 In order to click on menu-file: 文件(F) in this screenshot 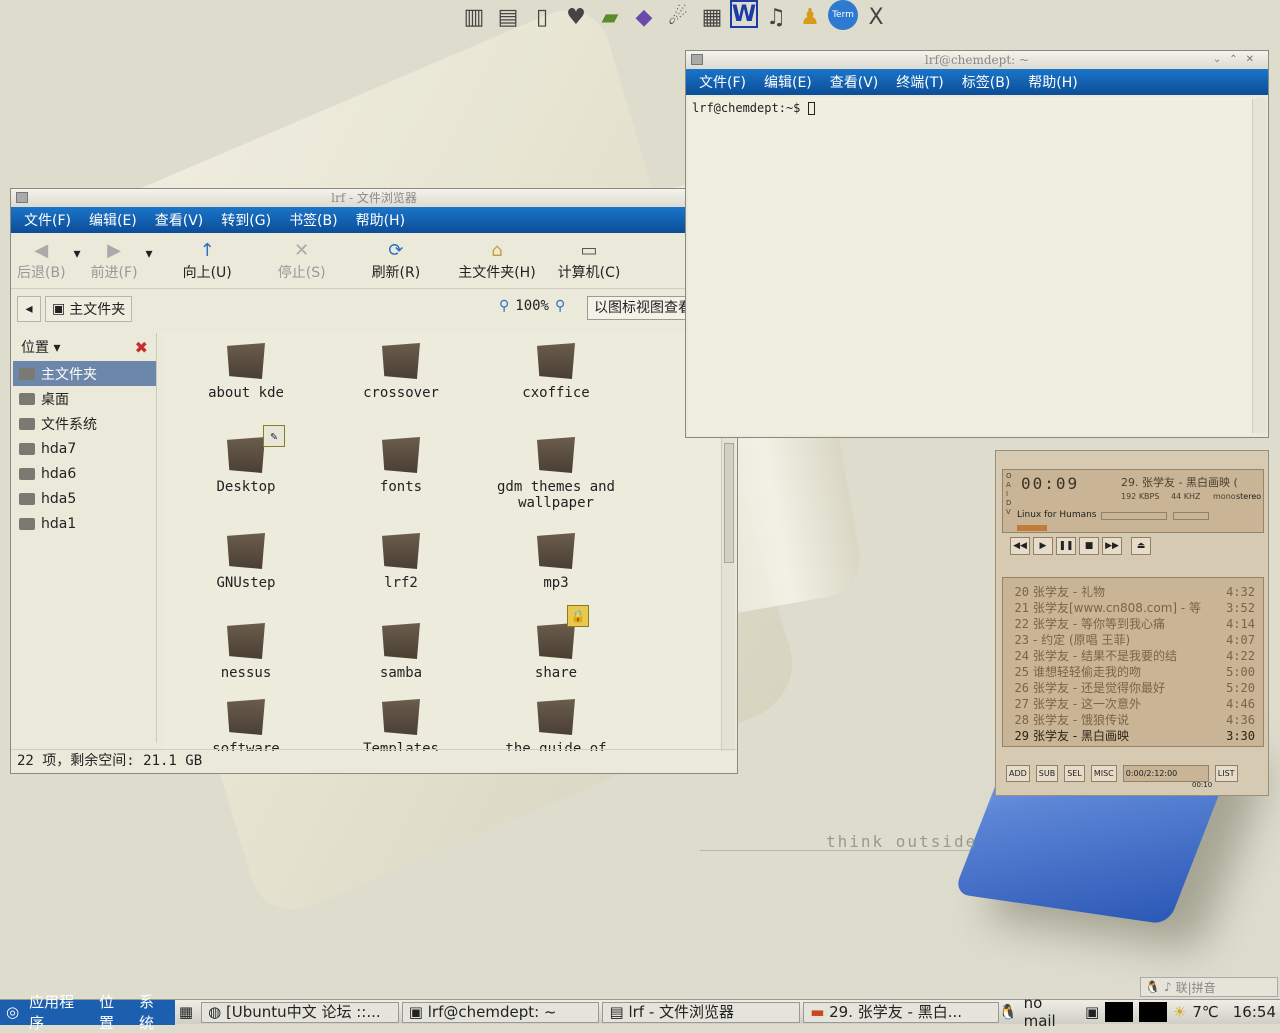, I will do `click(47, 220)`.